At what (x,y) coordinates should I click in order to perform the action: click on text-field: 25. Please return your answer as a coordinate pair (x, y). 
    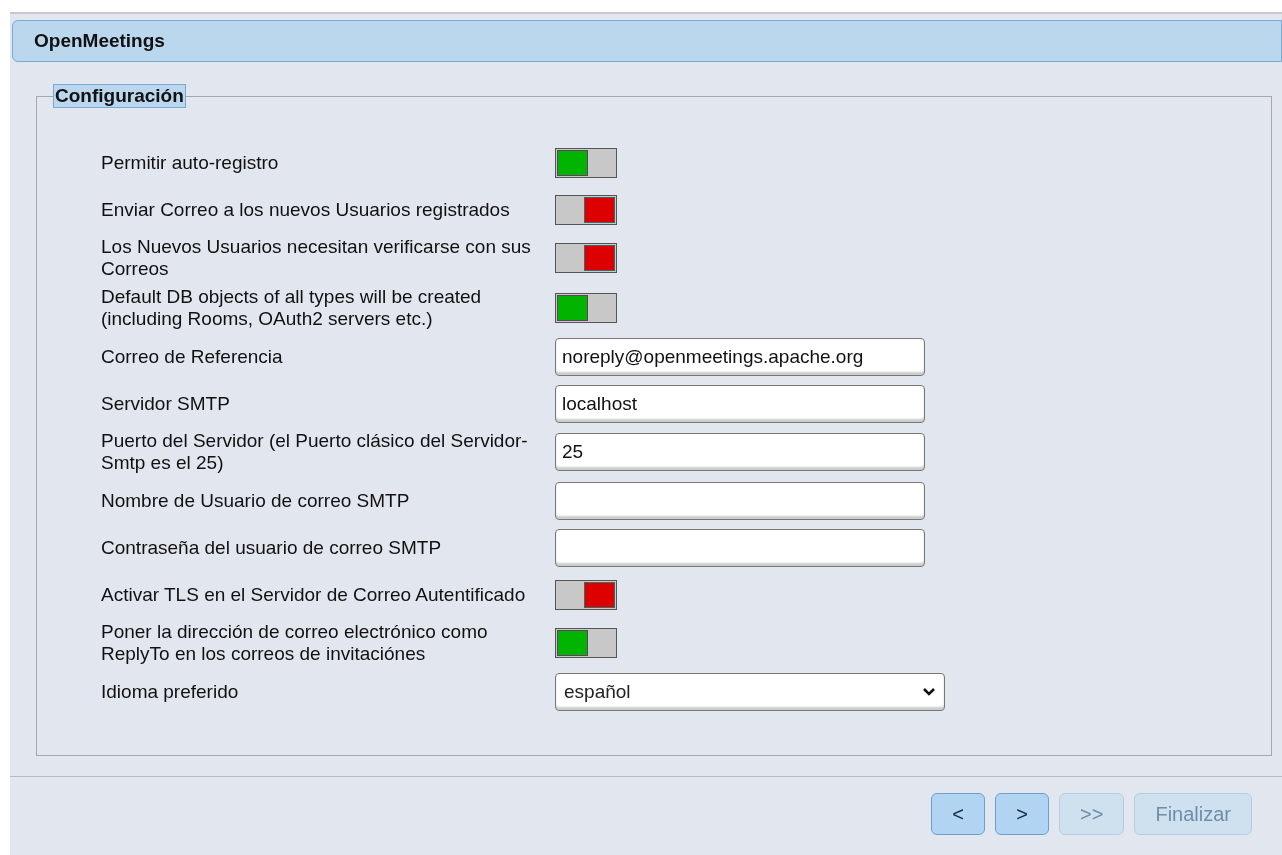
    Looking at the image, I should click on (740, 452).